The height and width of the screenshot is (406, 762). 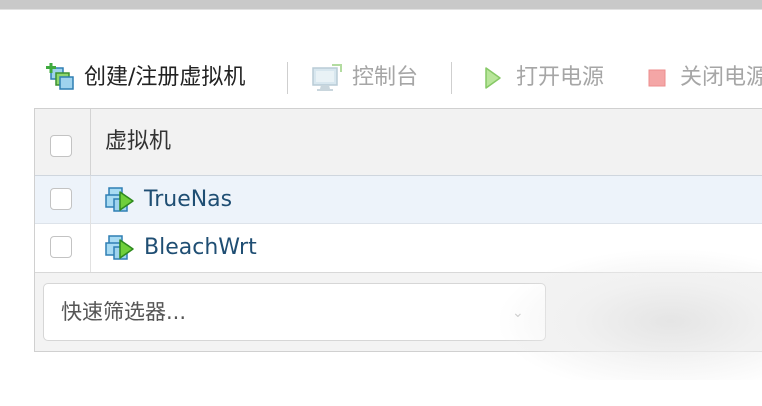 I want to click on top-divider, so click(x=381, y=9).